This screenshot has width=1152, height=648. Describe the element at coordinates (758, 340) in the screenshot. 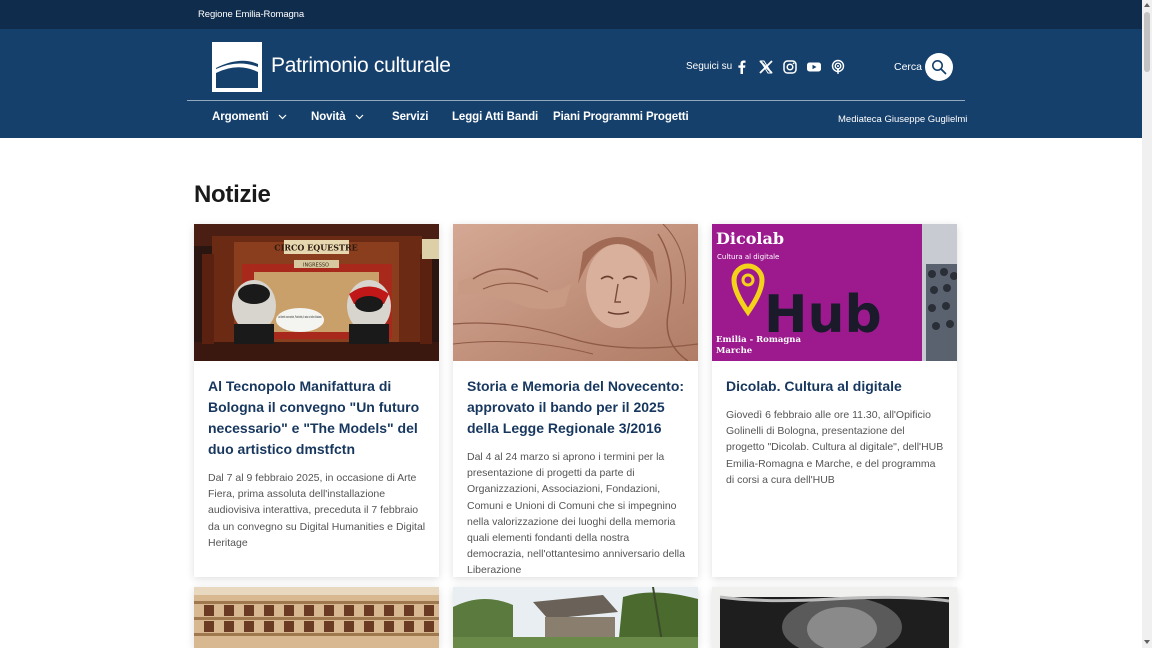

I see `dicolab-region-1: Emilia - Romagna` at that location.